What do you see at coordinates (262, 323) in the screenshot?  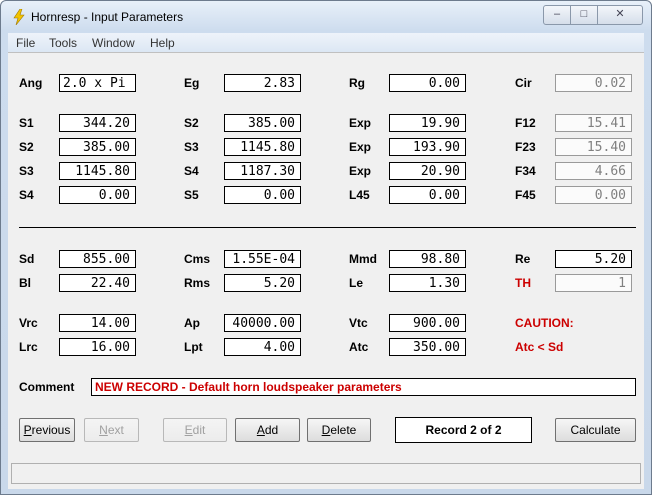 I see `ap-field: 40000.00` at bounding box center [262, 323].